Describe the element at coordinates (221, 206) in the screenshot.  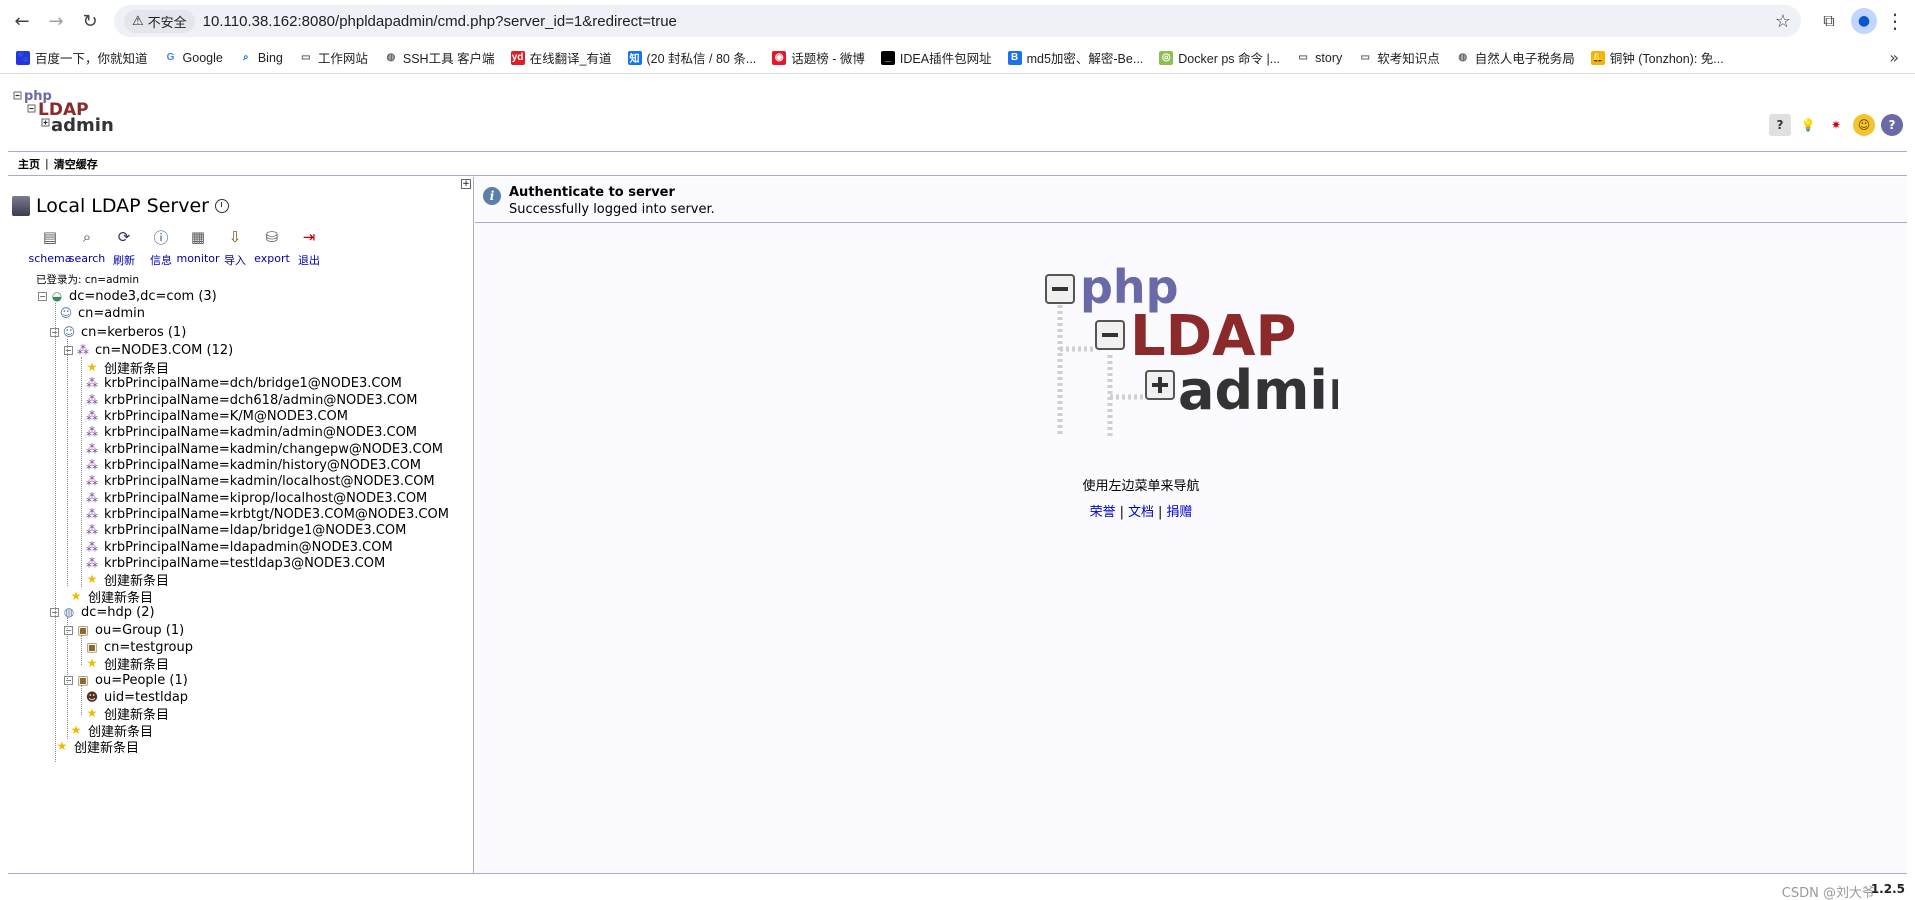
I see `clock-icon` at that location.